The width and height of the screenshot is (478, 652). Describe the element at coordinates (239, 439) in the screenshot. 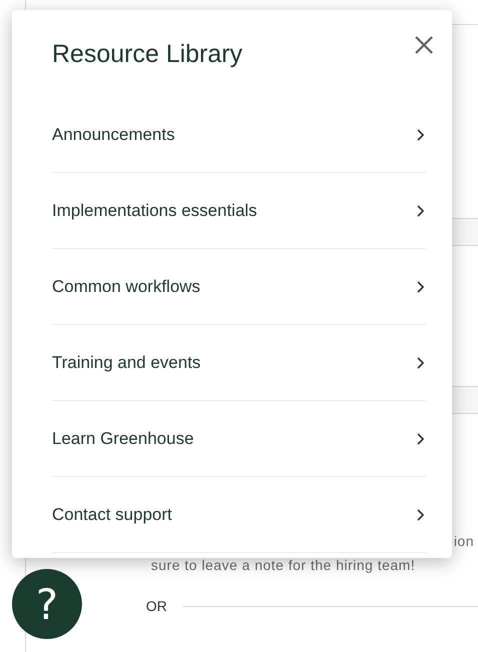

I see `menu-item: Learn Greenhouse` at that location.